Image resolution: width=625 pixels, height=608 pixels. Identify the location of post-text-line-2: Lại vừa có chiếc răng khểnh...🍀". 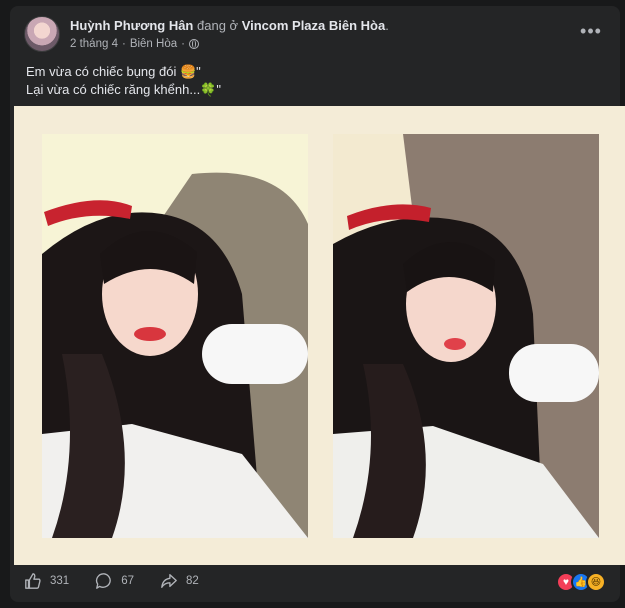
(123, 89).